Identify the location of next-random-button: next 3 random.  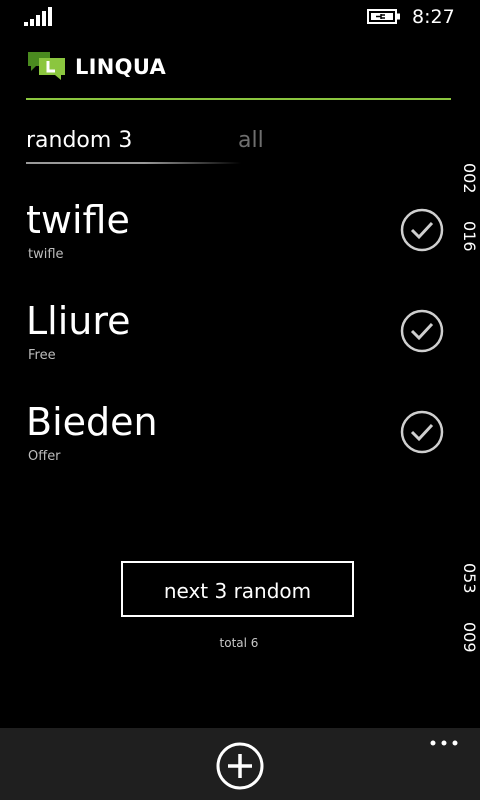
(237, 589).